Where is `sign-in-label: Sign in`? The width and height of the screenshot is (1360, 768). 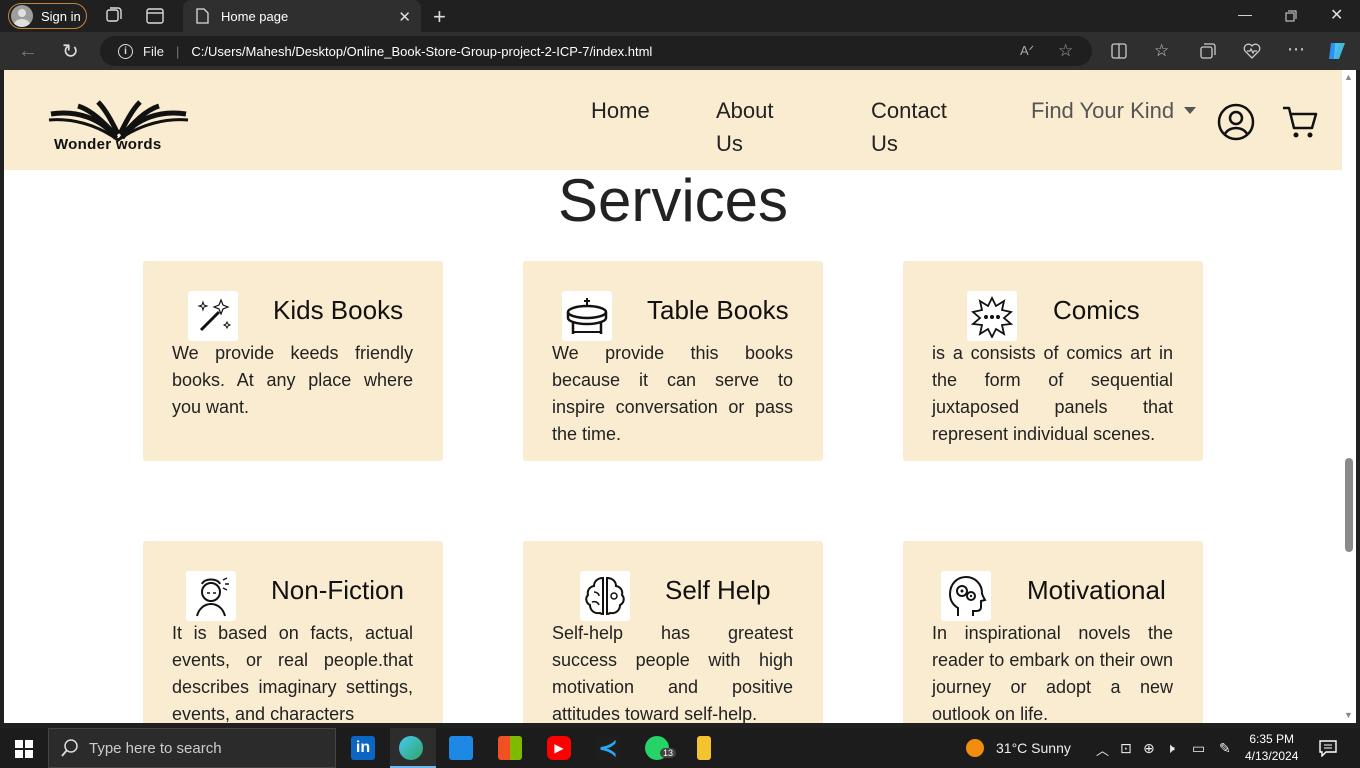
sign-in-label: Sign in is located at coordinates (61, 16).